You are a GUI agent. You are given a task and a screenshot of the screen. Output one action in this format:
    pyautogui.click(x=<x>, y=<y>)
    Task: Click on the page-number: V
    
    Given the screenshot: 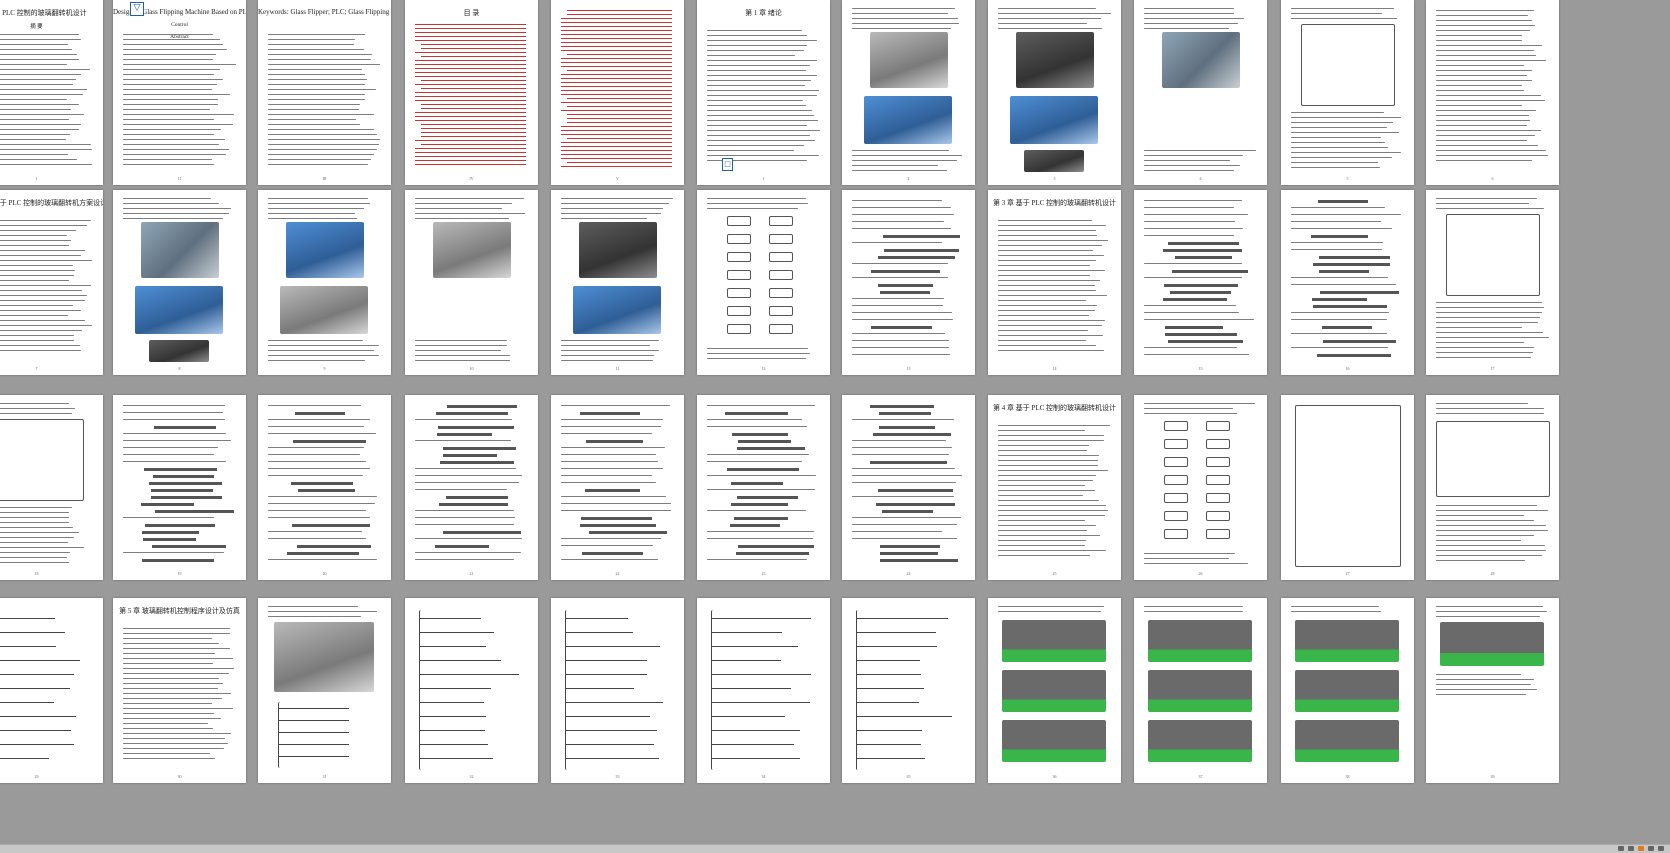 What is the action you would take?
    pyautogui.click(x=617, y=178)
    